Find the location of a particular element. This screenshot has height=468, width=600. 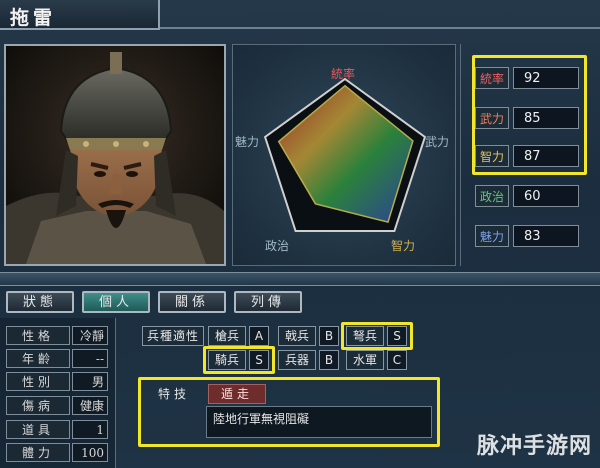

unit-siege-label: 兵器 is located at coordinates (297, 360).